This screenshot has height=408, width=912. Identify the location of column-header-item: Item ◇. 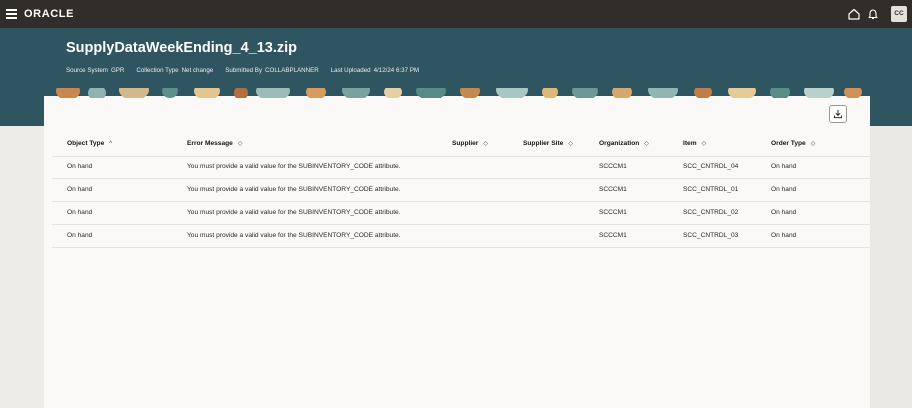
(694, 143).